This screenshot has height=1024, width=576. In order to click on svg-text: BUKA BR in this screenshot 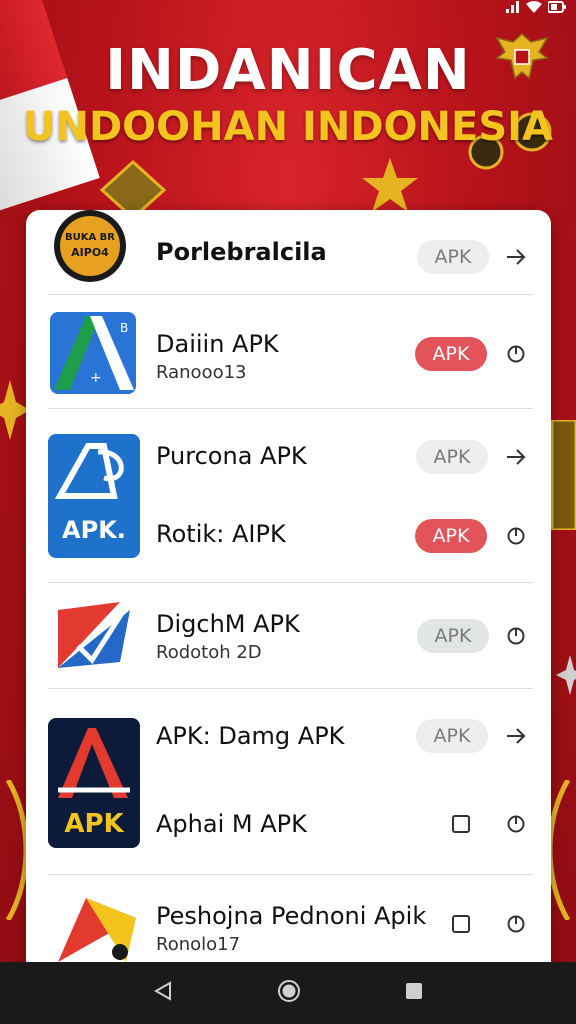, I will do `click(90, 237)`.